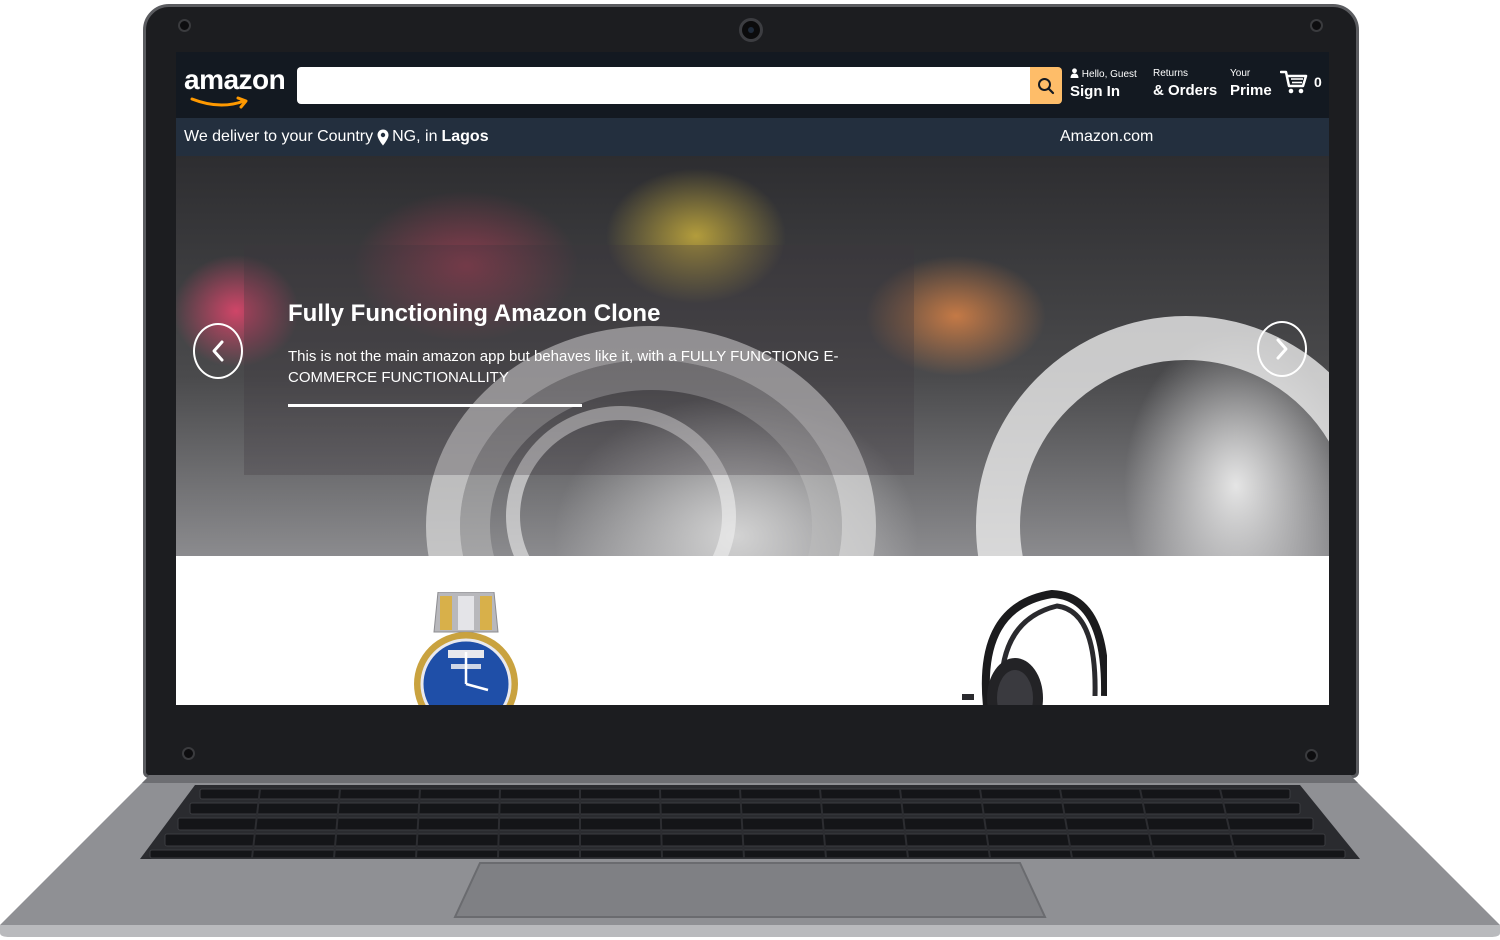 This screenshot has width=1500, height=940. I want to click on returns-orders-link: Returns & Orders, so click(1185, 85).